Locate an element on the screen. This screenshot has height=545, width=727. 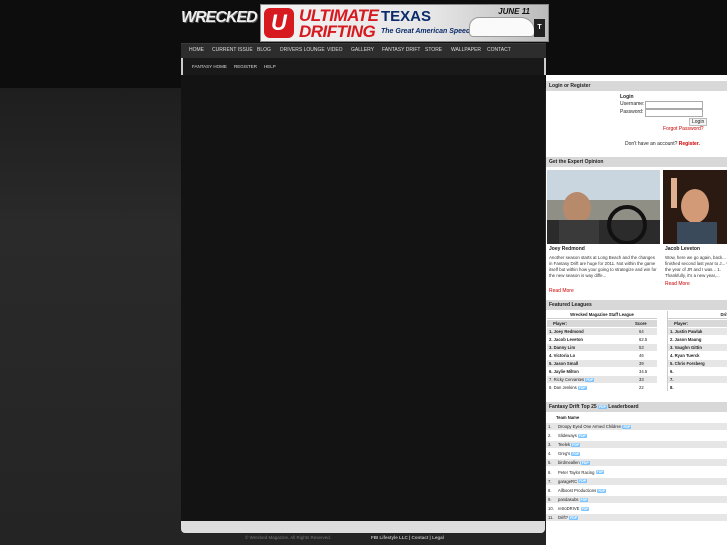
table-row: 1. Droopy Eyed One Armed Children FDP is located at coordinates (636, 426).